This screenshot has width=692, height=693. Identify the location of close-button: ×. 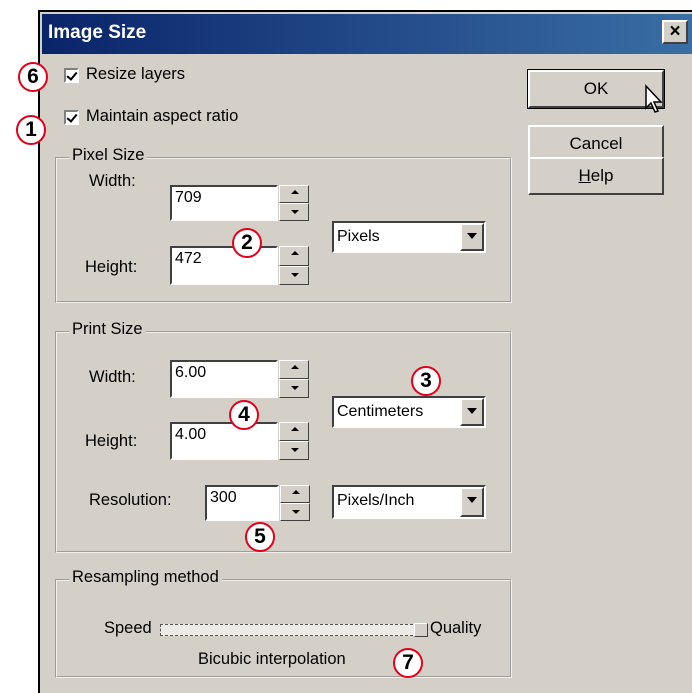
(675, 32).